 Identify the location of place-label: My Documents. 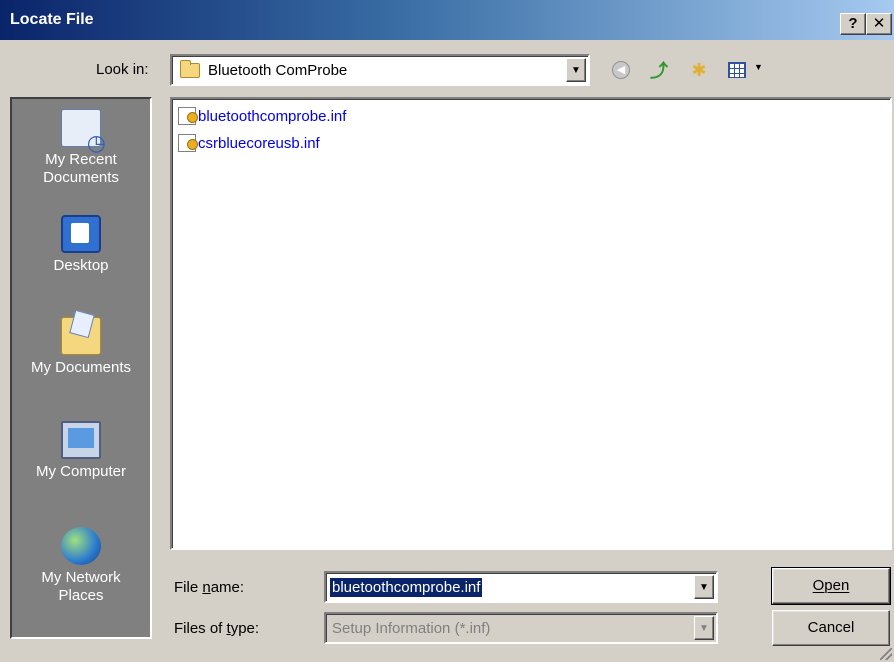
(81, 367).